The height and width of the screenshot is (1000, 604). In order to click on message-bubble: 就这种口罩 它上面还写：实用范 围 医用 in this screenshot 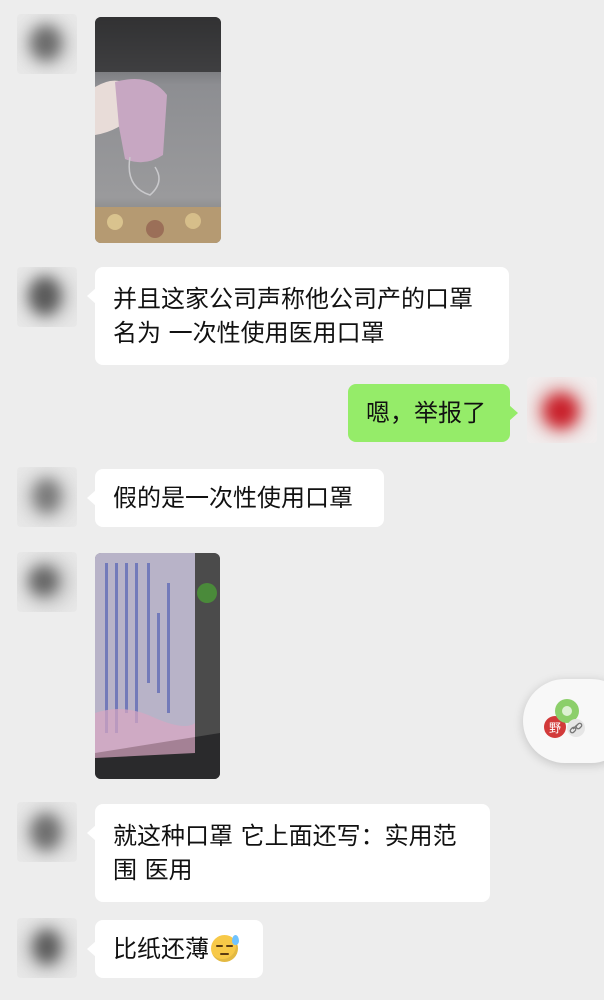, I will do `click(288, 853)`.